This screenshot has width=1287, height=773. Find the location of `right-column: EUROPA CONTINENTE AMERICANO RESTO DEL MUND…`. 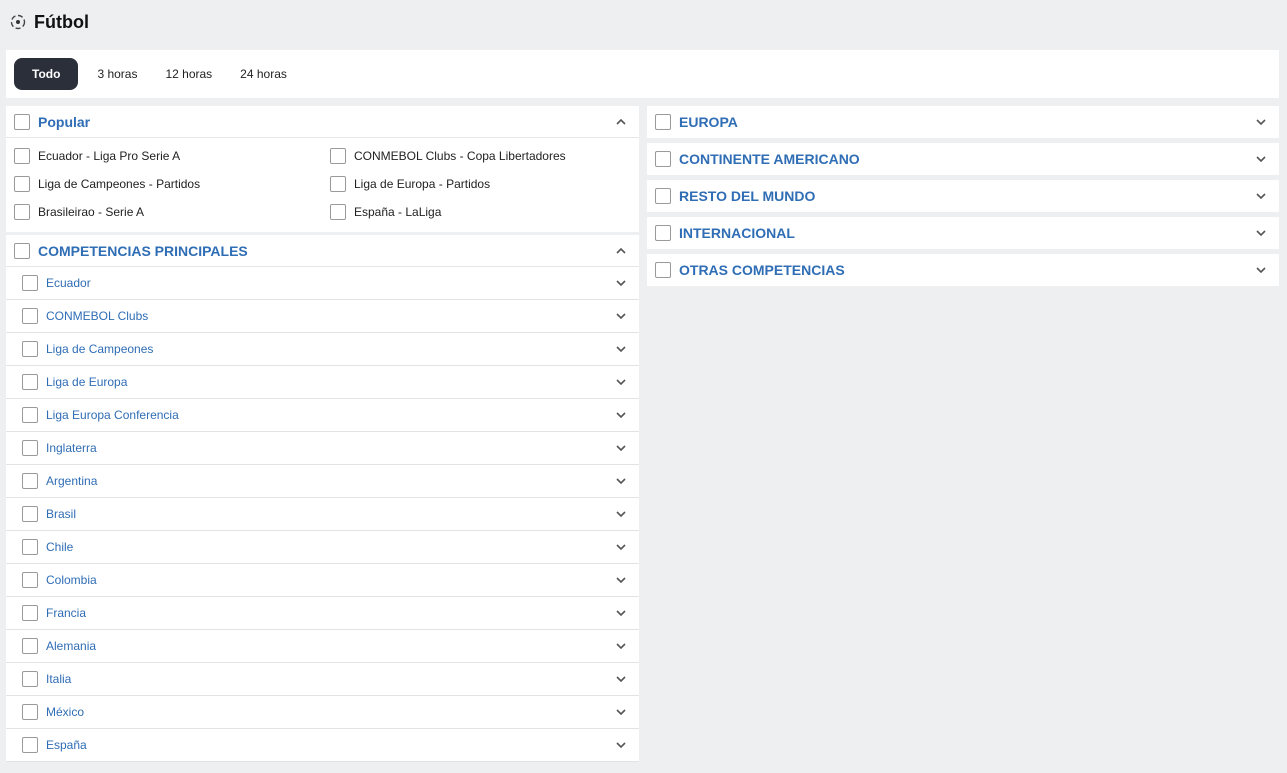

right-column: EUROPA CONTINENTE AMERICANO RESTO DEL MUND… is located at coordinates (963, 198).